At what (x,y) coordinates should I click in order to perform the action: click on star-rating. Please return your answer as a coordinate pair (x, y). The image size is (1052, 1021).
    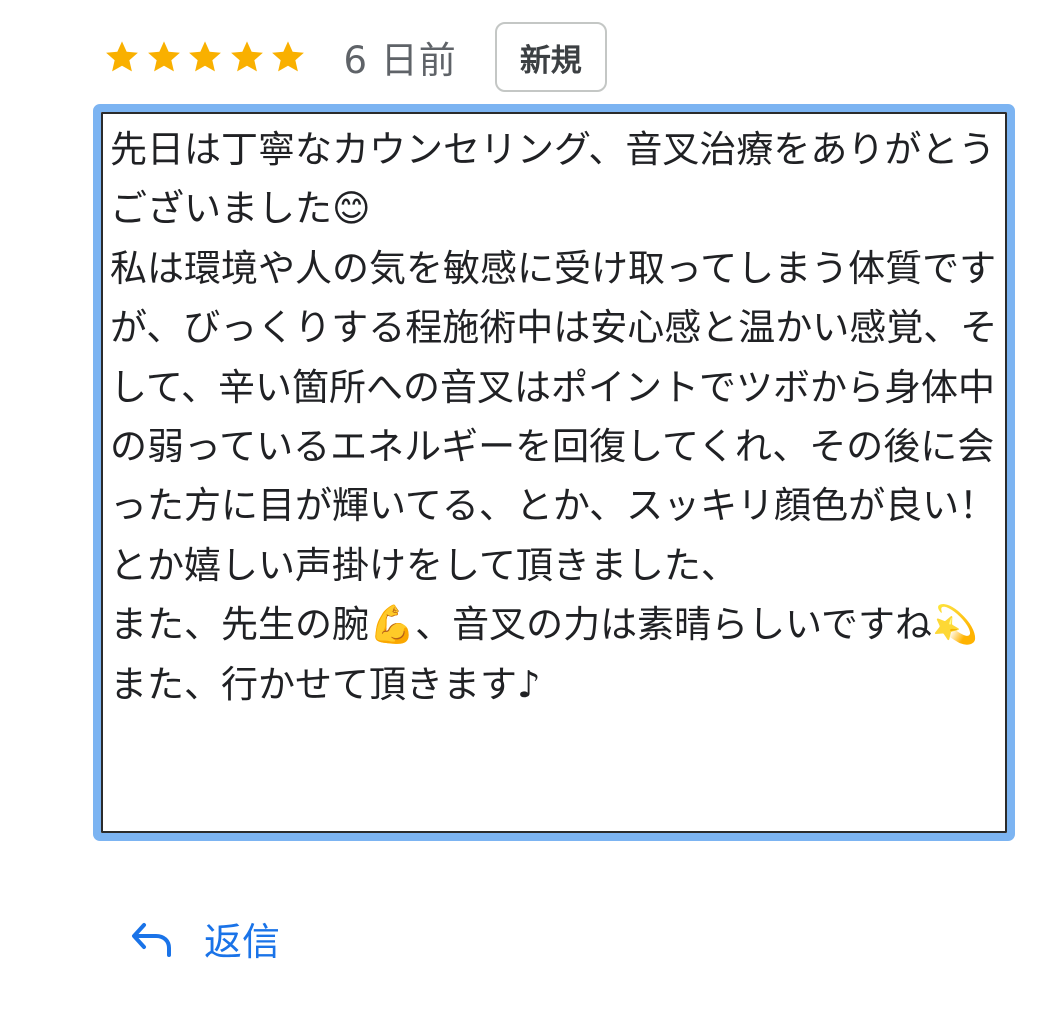
    Looking at the image, I should click on (208, 57).